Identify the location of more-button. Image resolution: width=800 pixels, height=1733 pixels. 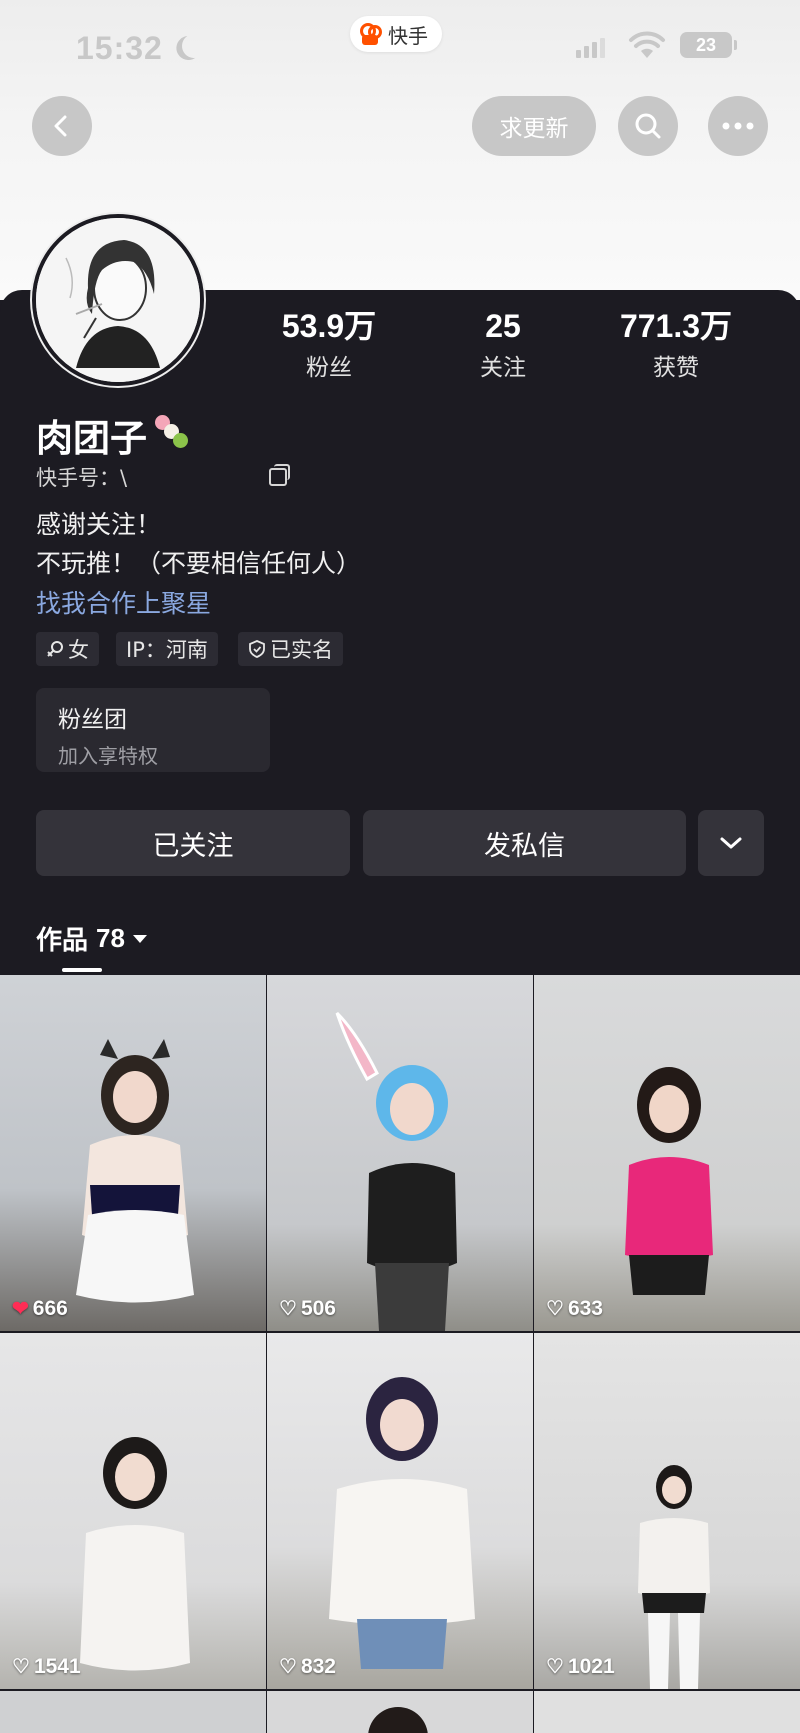
(738, 126).